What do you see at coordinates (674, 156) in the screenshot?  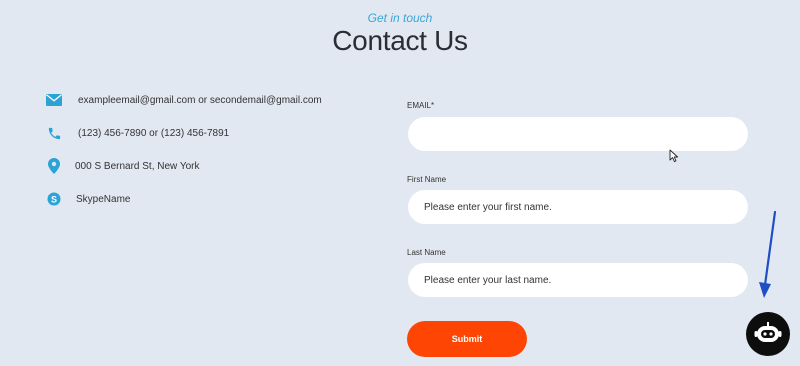 I see `mouse-cursor-icon` at bounding box center [674, 156].